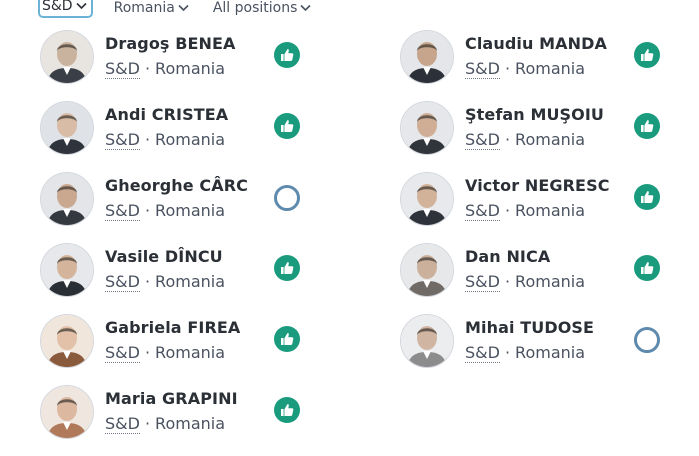  What do you see at coordinates (144, 8) in the screenshot?
I see `country-filter-label: Romania` at bounding box center [144, 8].